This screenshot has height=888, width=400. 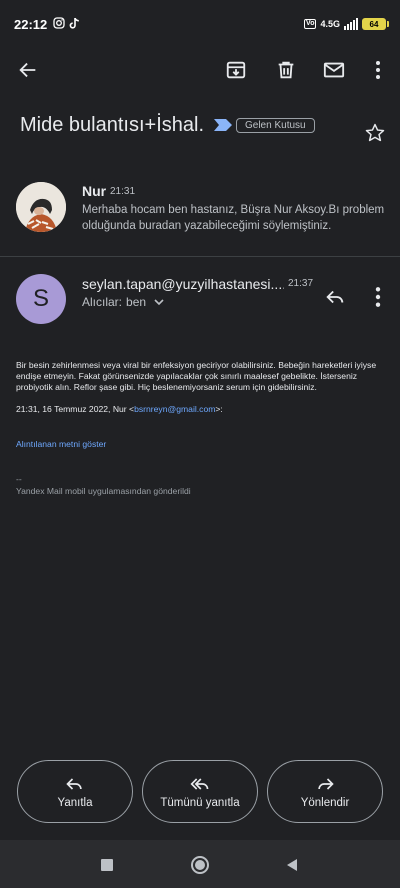 What do you see at coordinates (310, 24) in the screenshot?
I see `volte-icon: Vo` at bounding box center [310, 24].